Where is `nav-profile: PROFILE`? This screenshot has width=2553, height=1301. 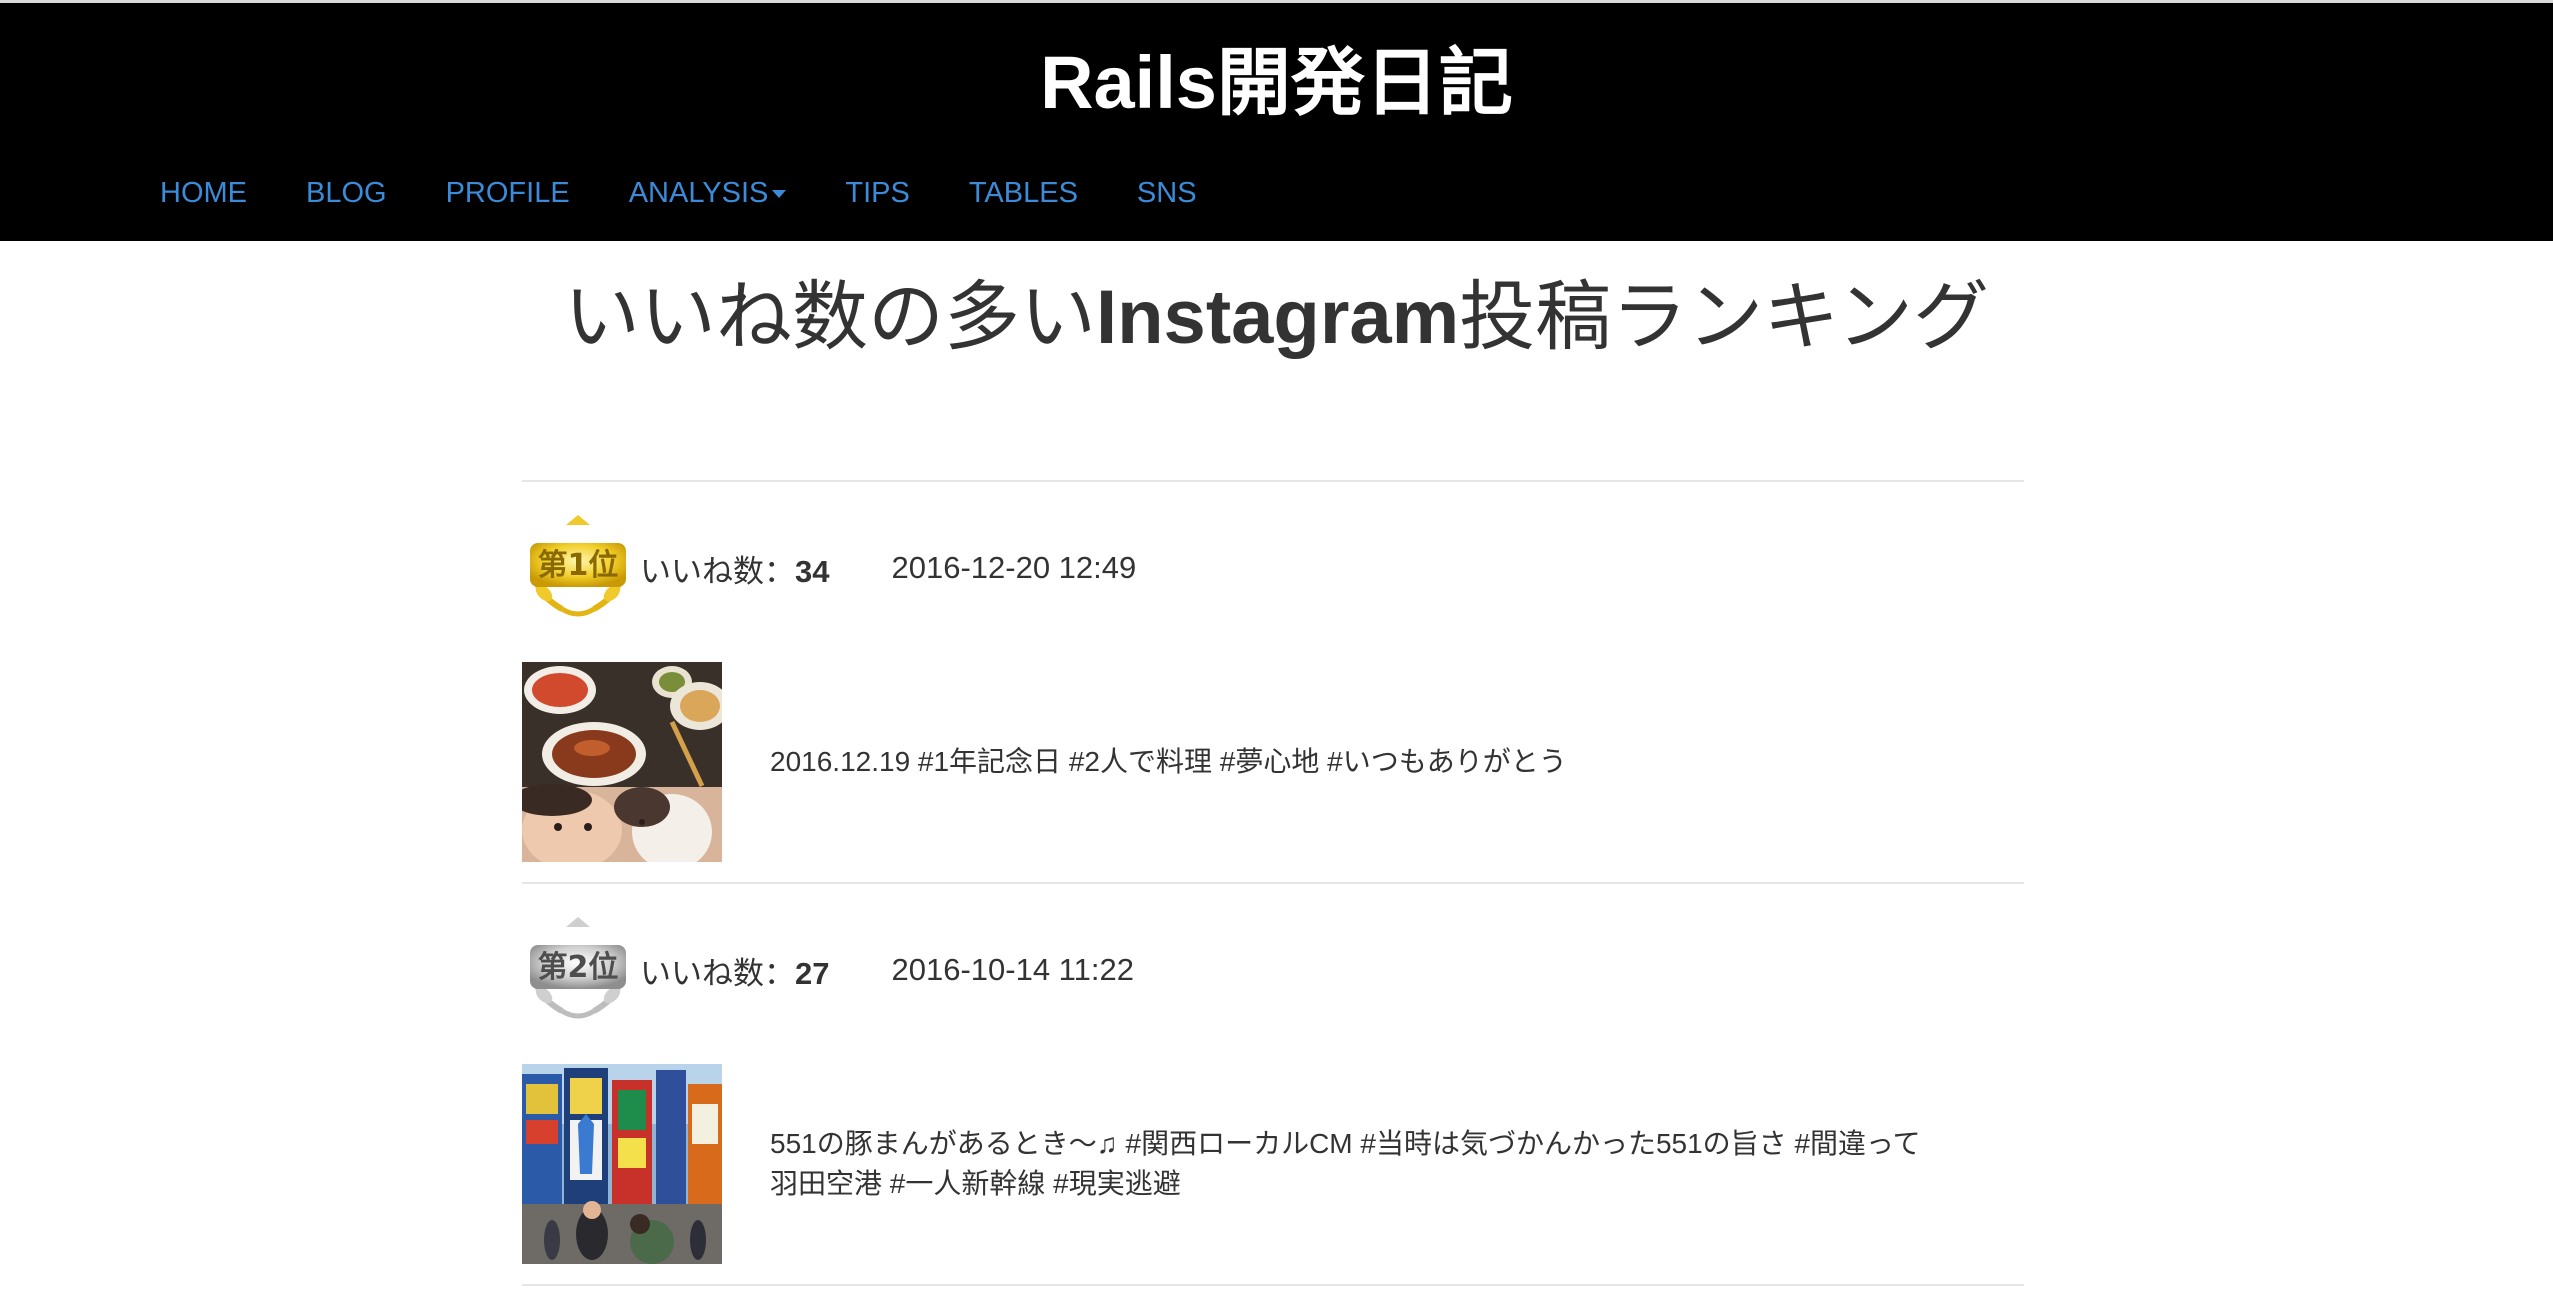
nav-profile: PROFILE is located at coordinates (508, 193).